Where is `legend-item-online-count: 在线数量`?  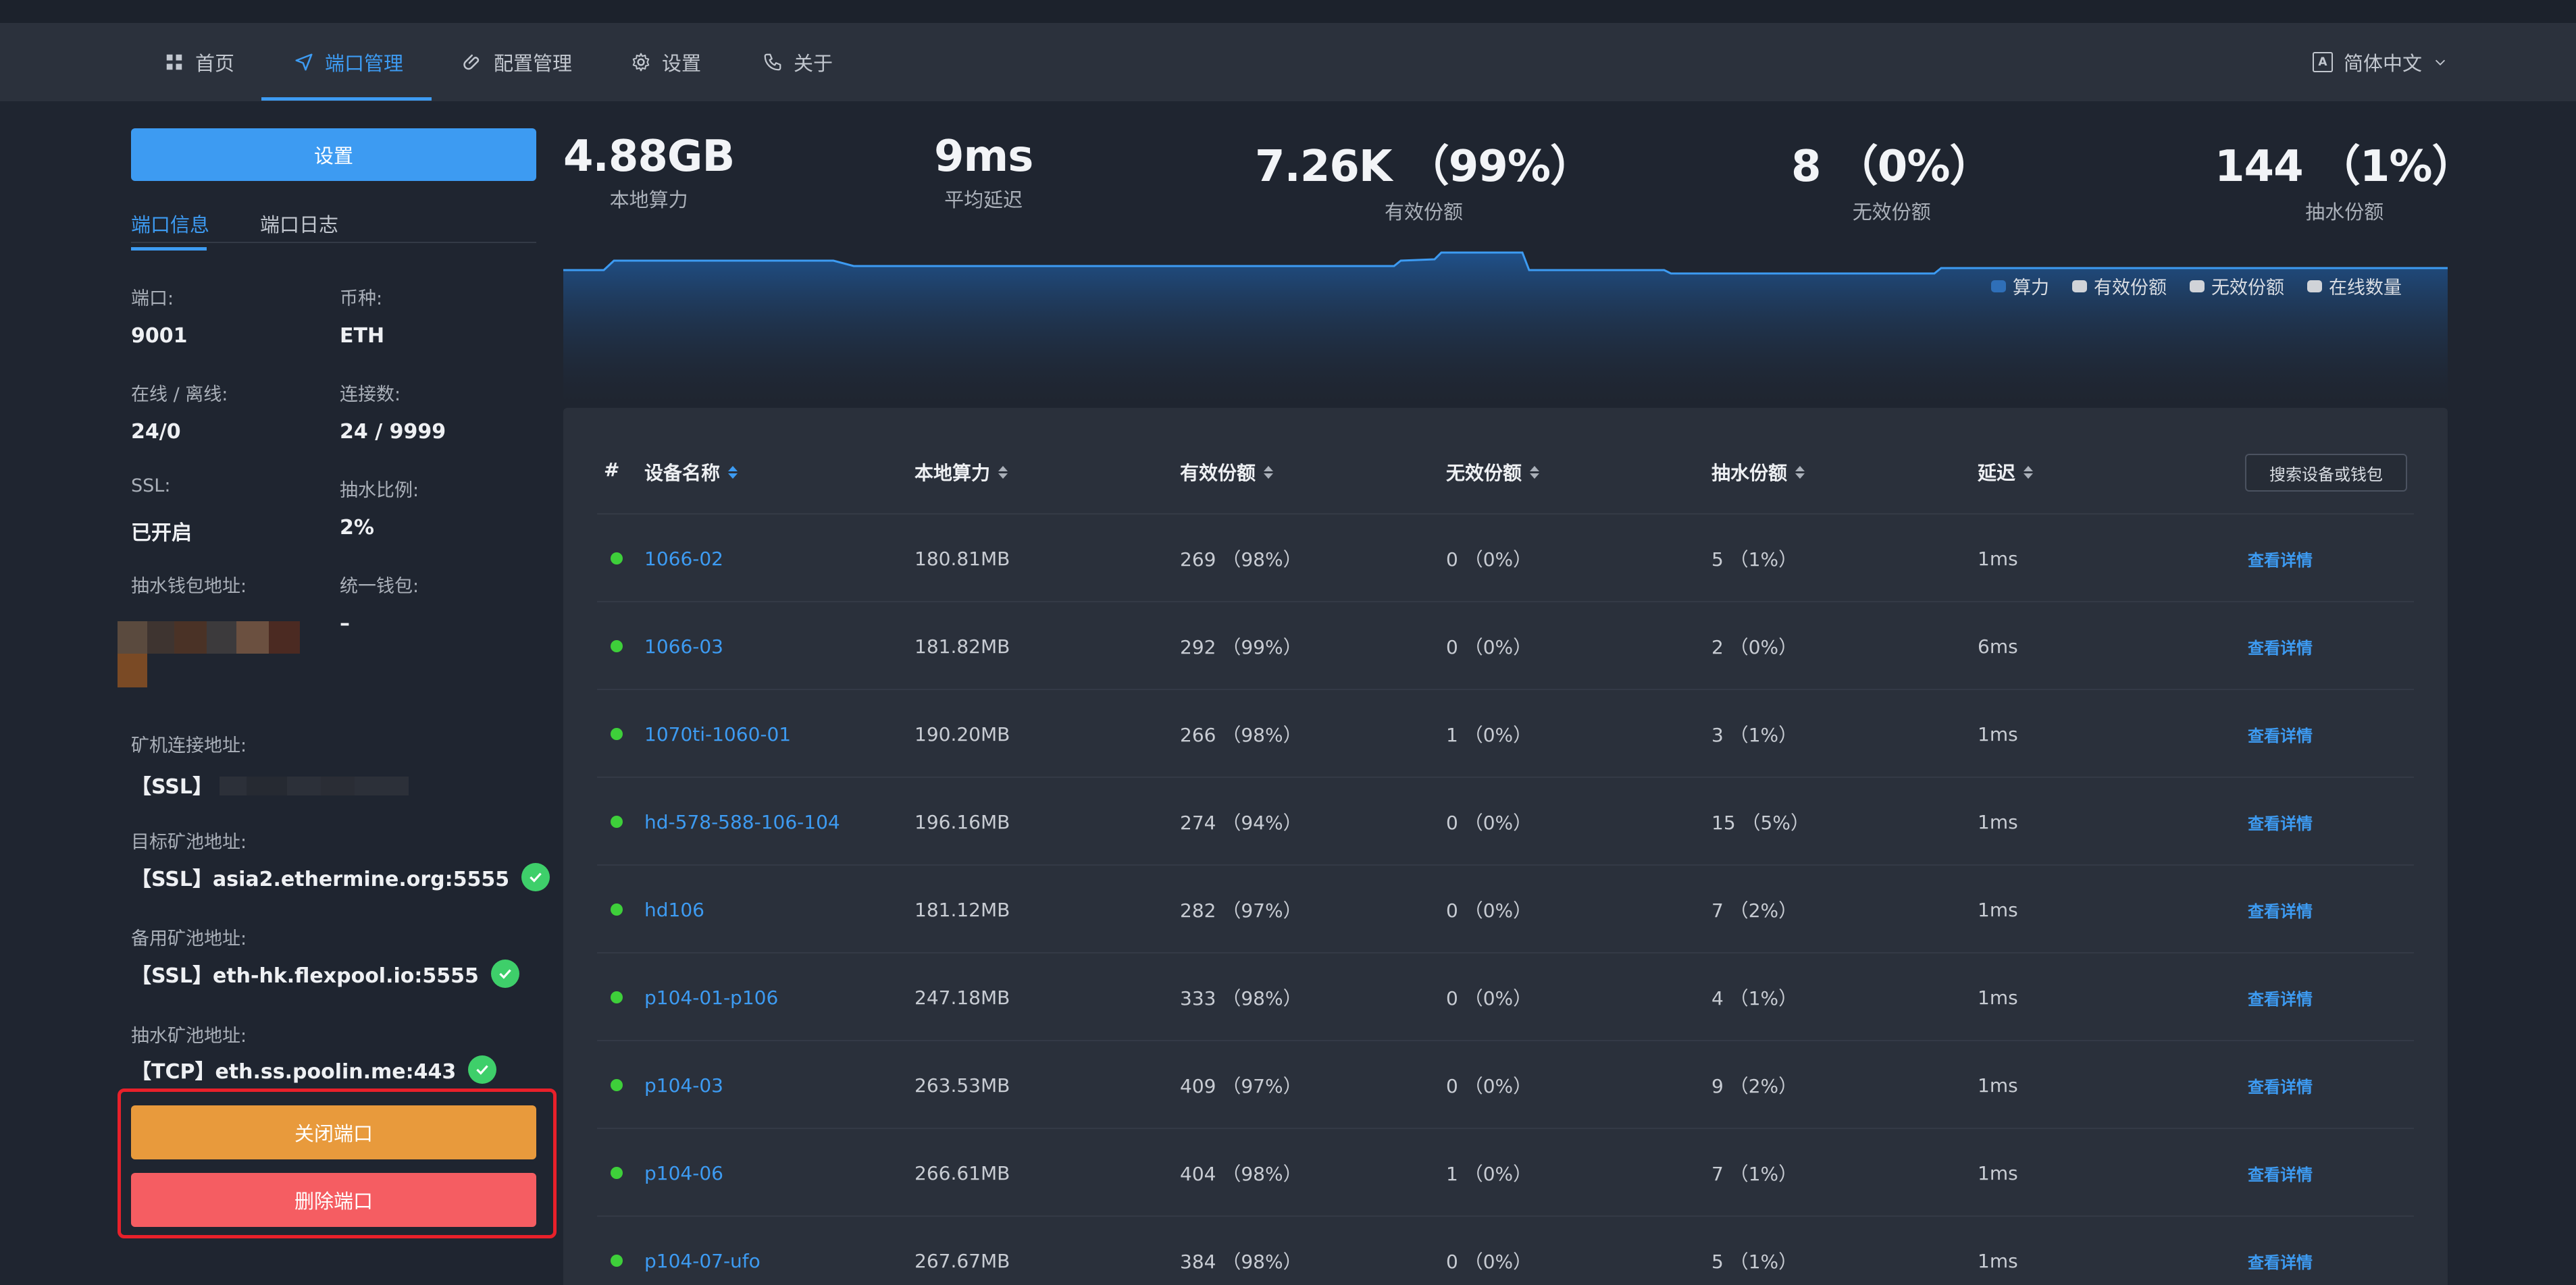 legend-item-online-count: 在线数量 is located at coordinates (2354, 286).